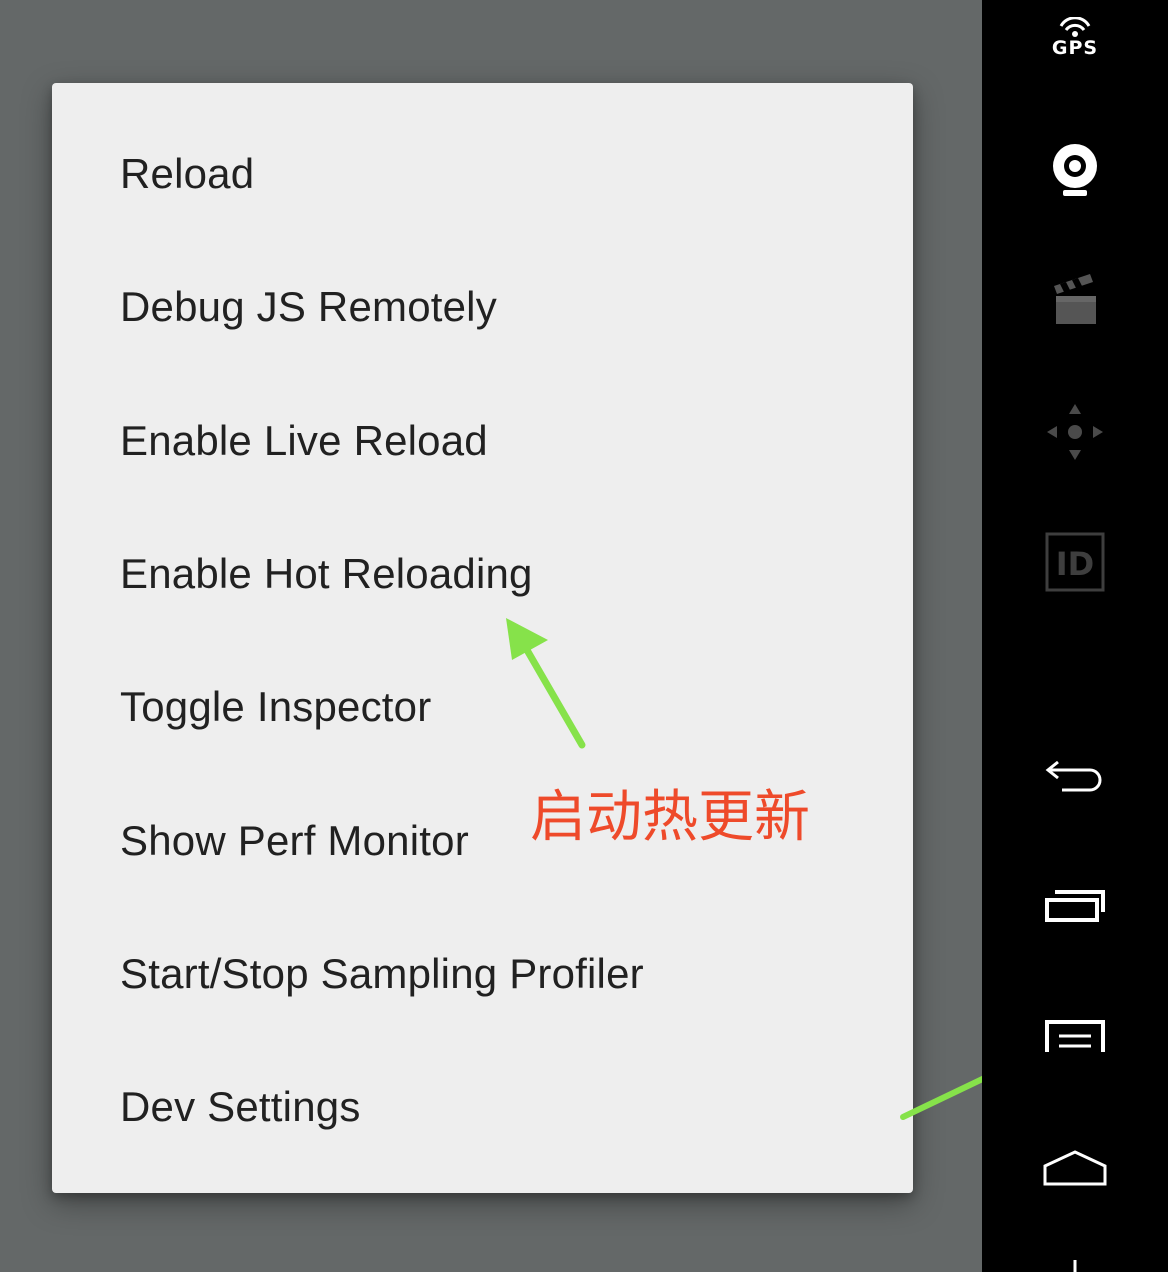  I want to click on menu-item-toggle-inspector: Toggle Inspector, so click(500, 706).